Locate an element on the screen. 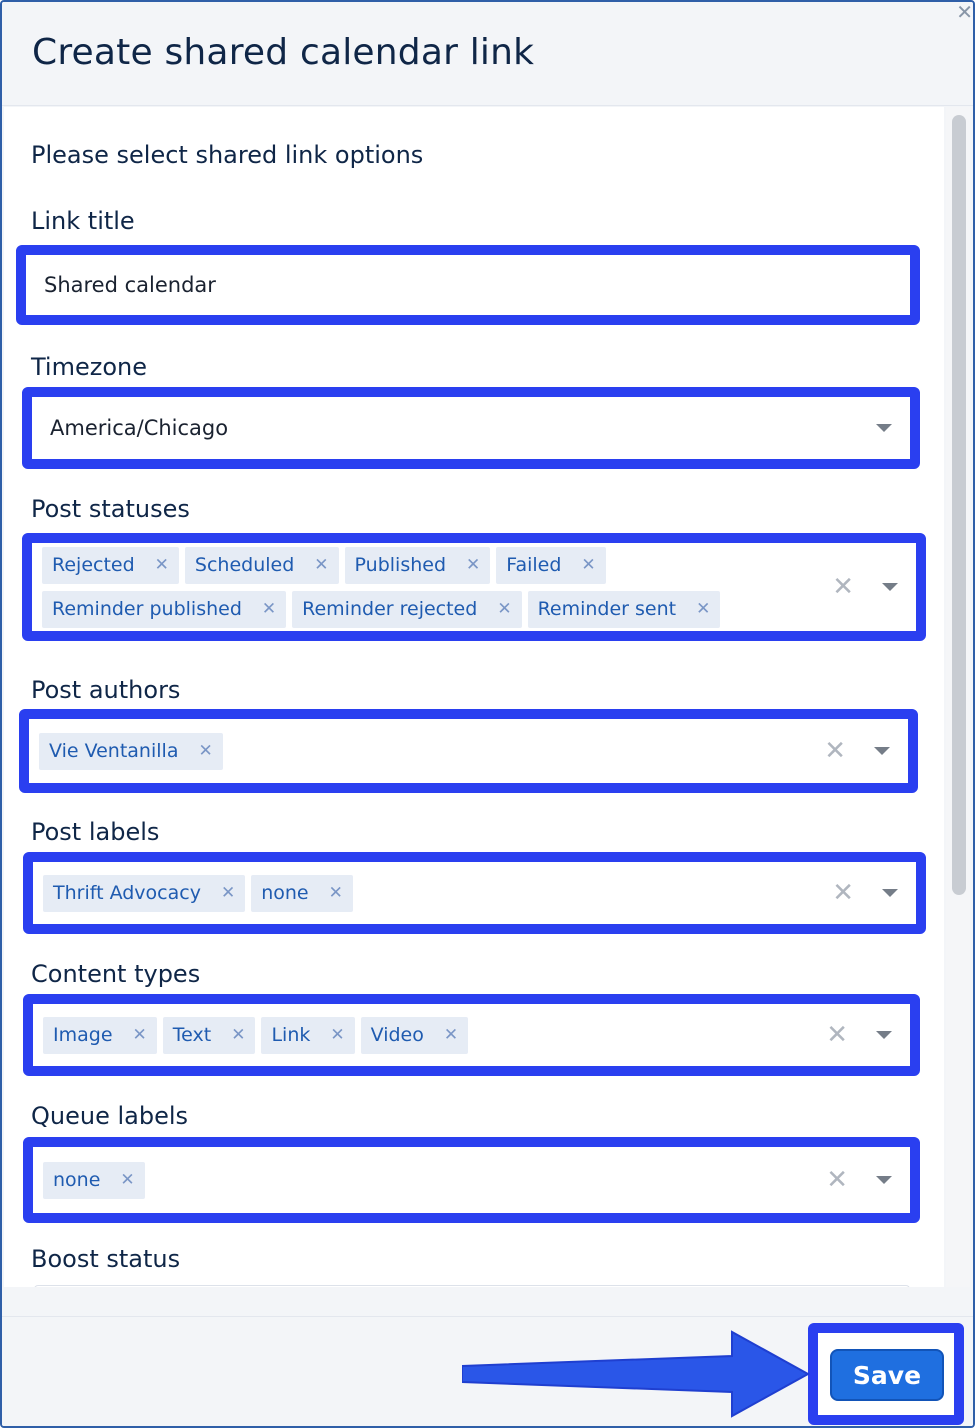 Image resolution: width=975 pixels, height=1428 pixels. chip-content-type: Image ✕ is located at coordinates (100, 1035).